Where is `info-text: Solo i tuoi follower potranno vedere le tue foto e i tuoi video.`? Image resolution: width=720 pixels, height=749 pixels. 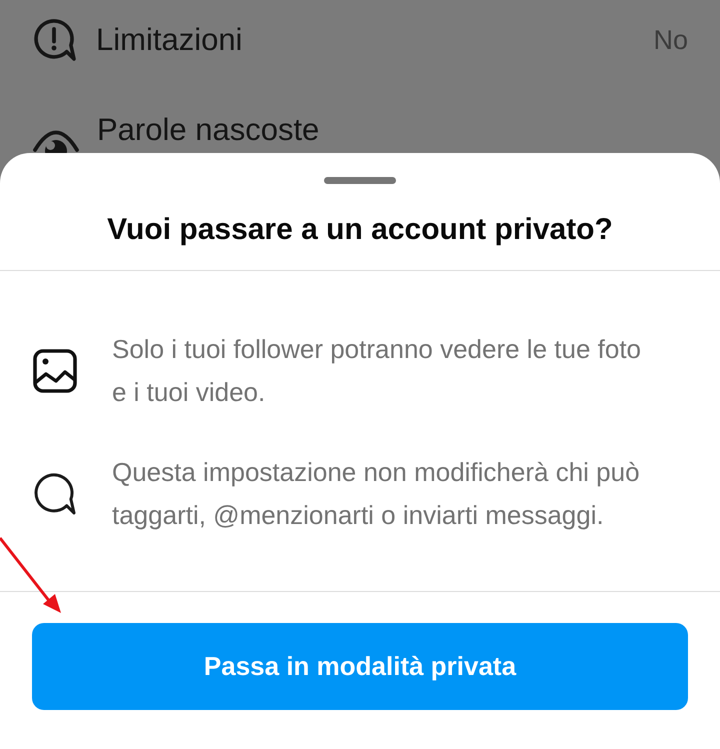 info-text: Solo i tuoi follower potranno vedere le tue foto e i tuoi video. is located at coordinates (377, 371).